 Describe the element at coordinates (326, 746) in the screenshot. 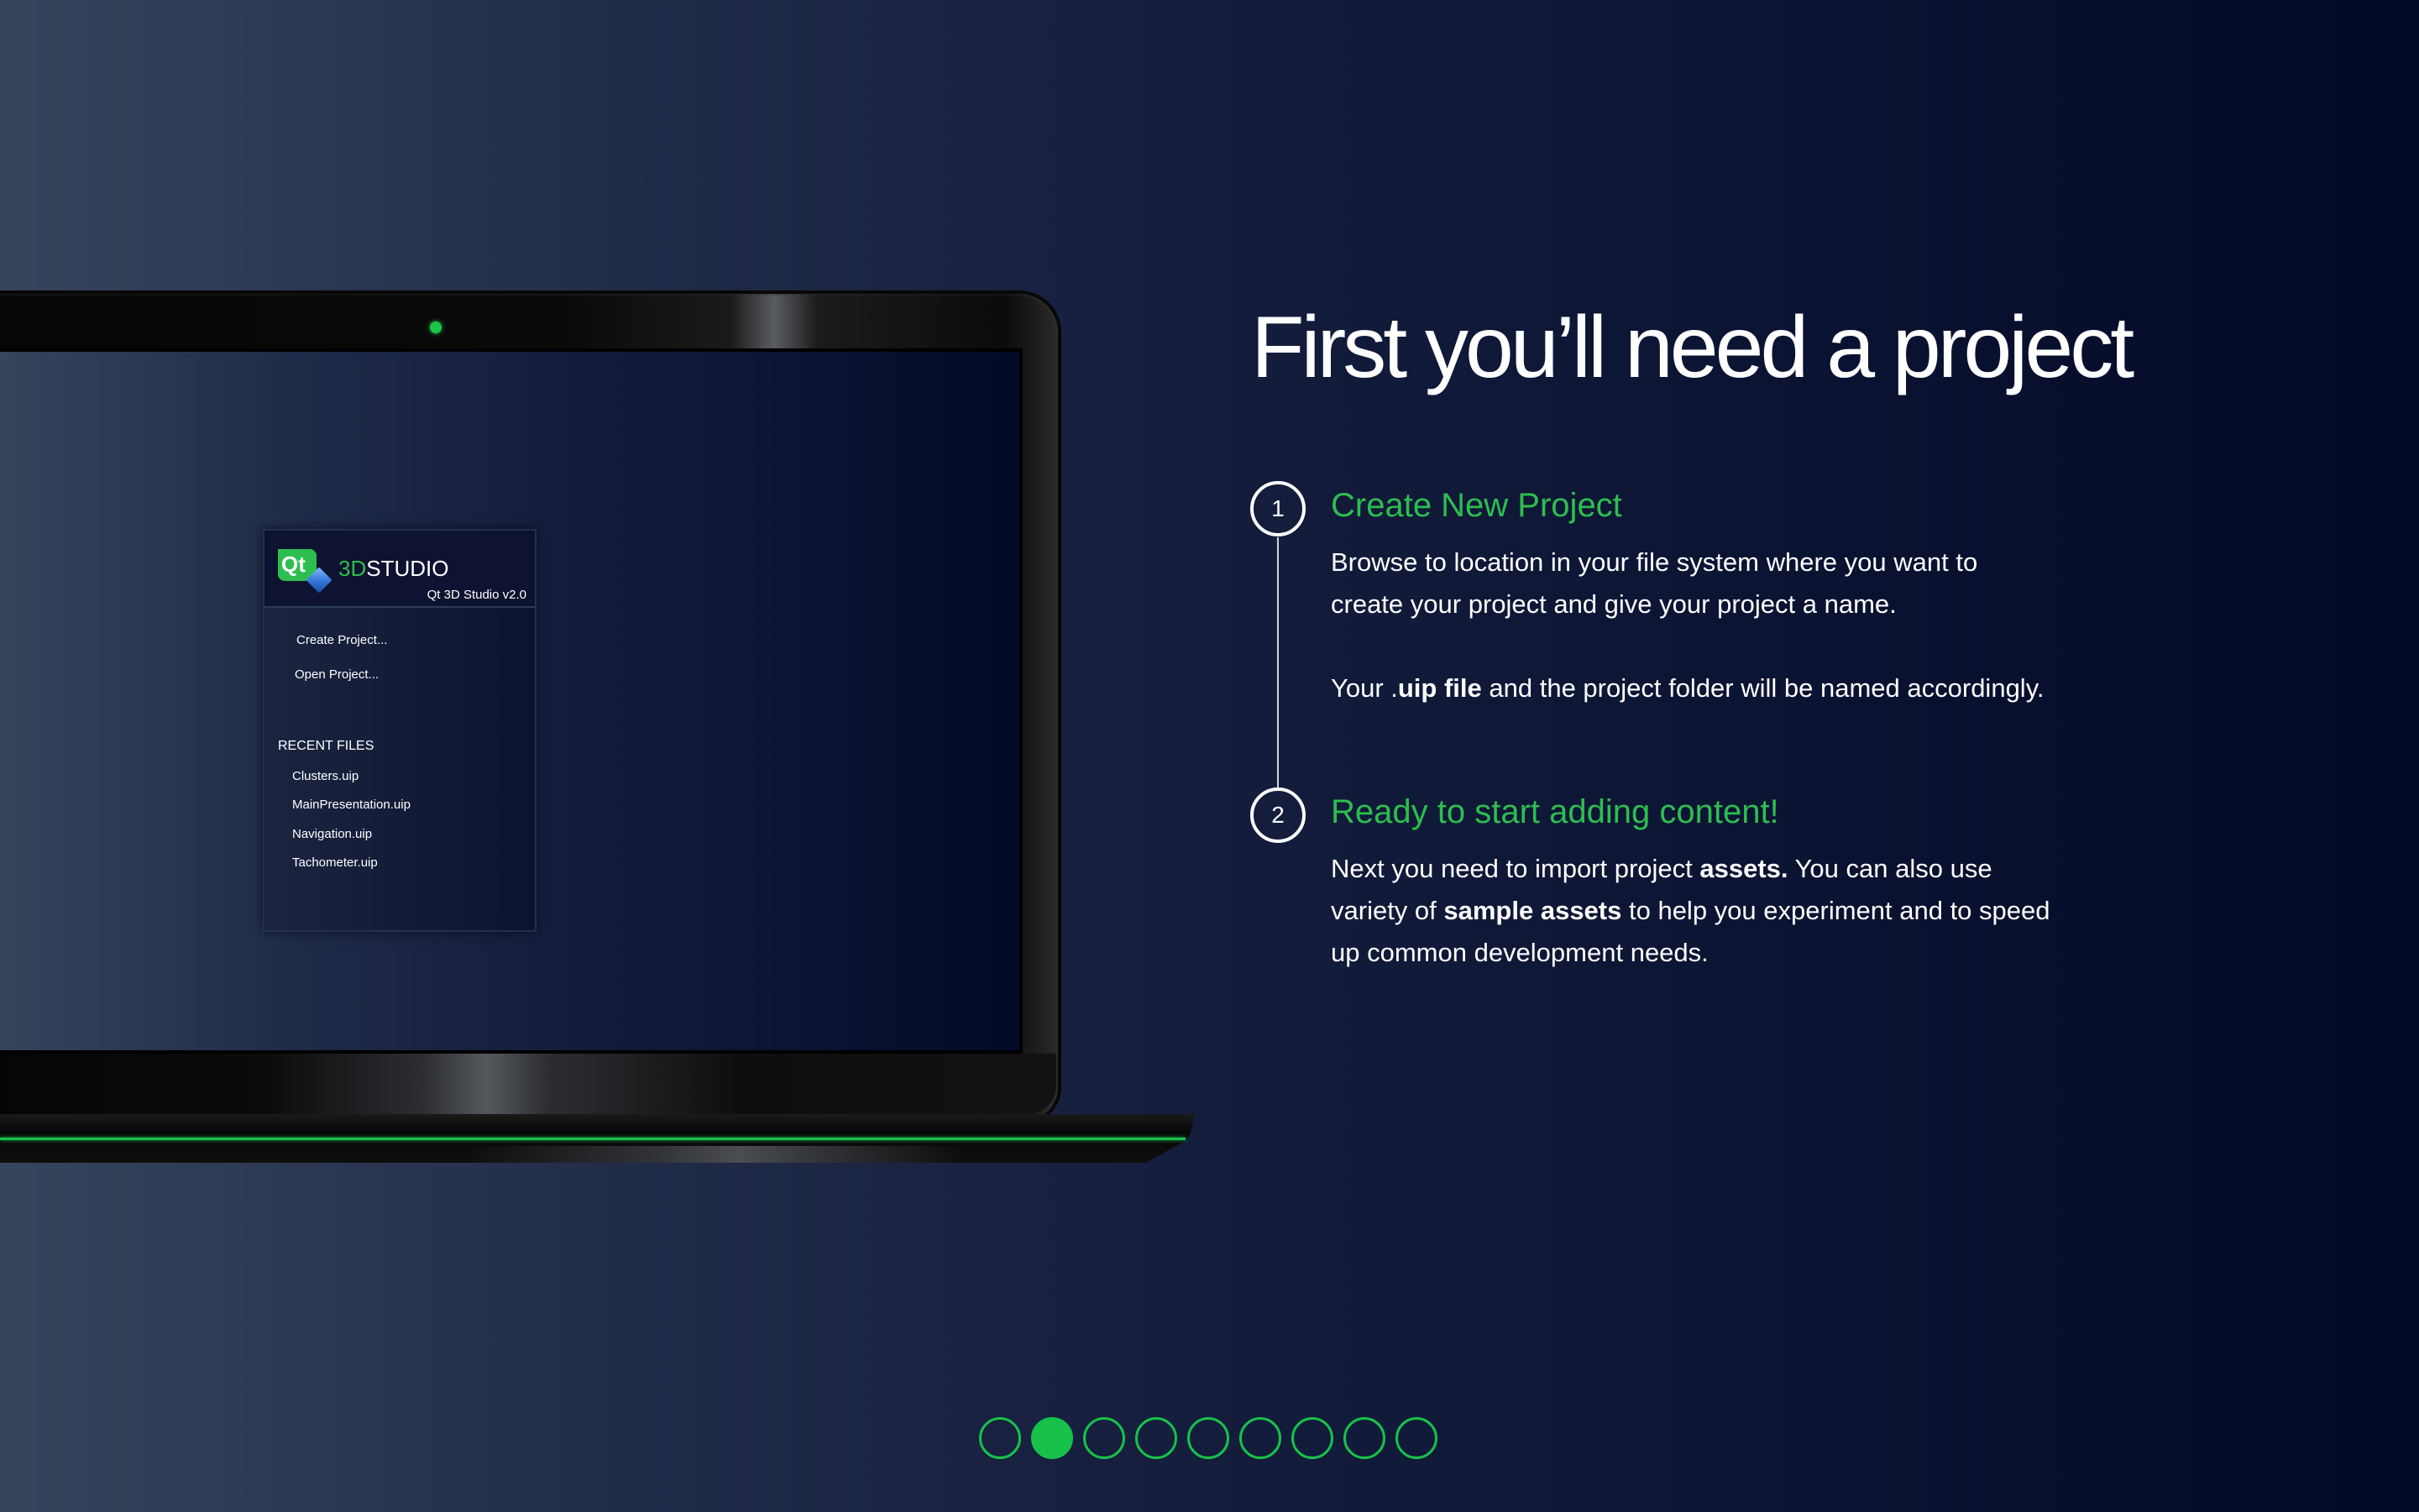

I see `recent-files-heading: RECENT FILES` at that location.